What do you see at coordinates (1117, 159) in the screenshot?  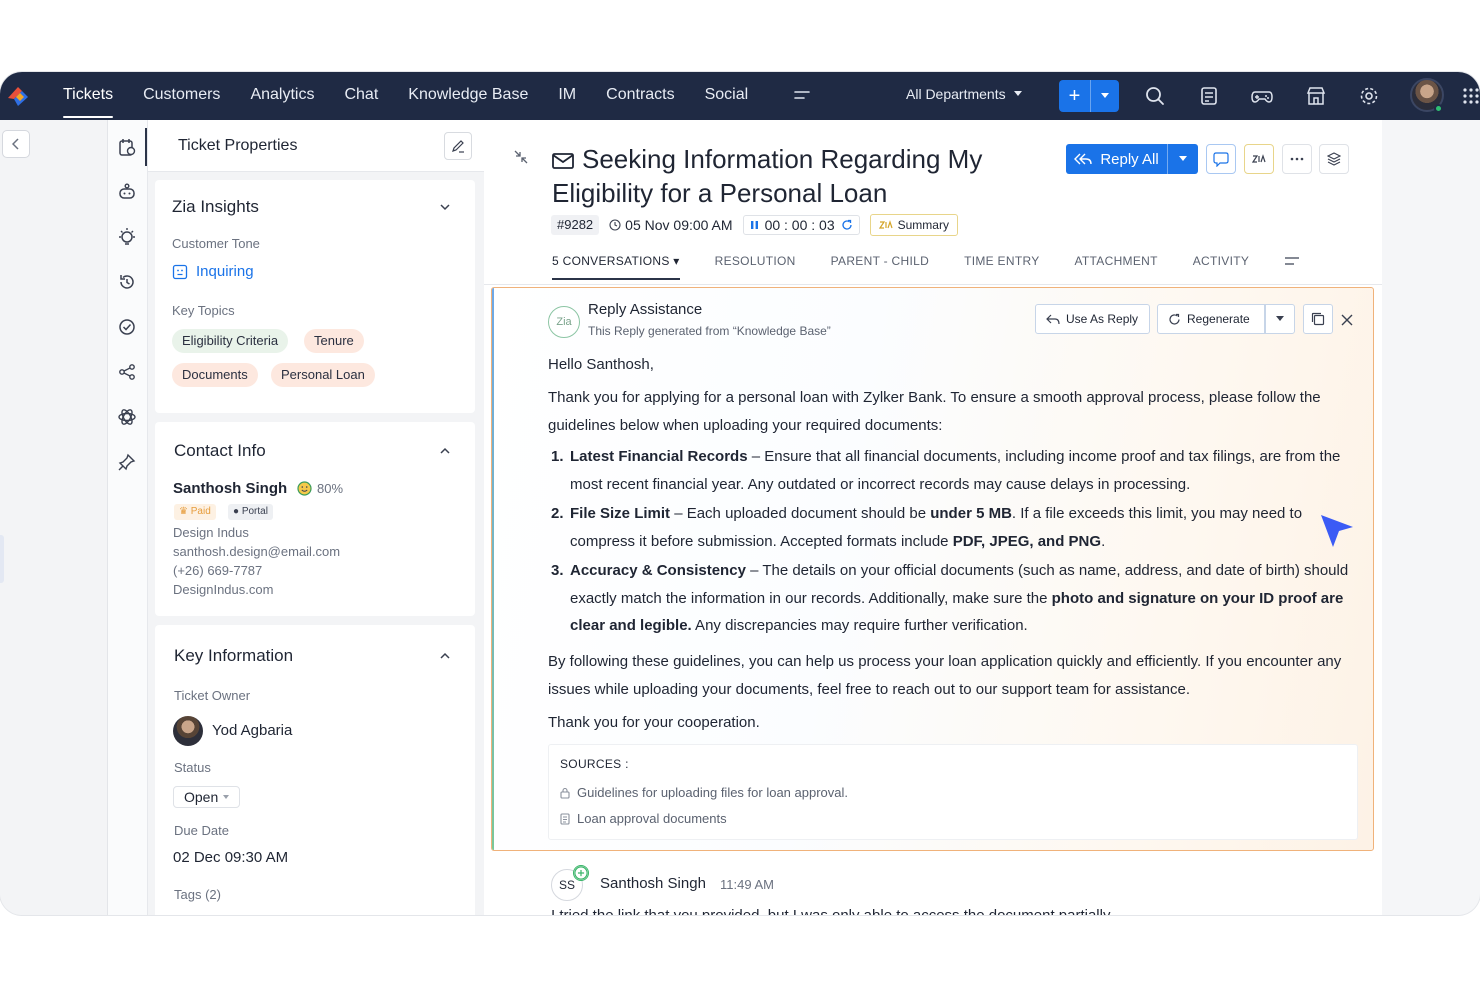 I see `reply-all-main: Reply All` at bounding box center [1117, 159].